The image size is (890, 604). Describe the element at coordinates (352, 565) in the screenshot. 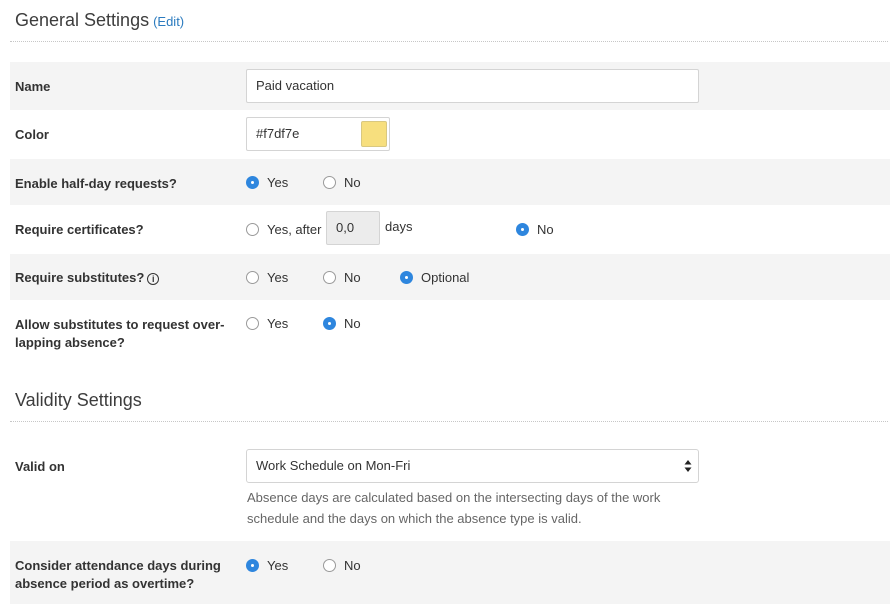

I see `overtime-no-label: No` at that location.